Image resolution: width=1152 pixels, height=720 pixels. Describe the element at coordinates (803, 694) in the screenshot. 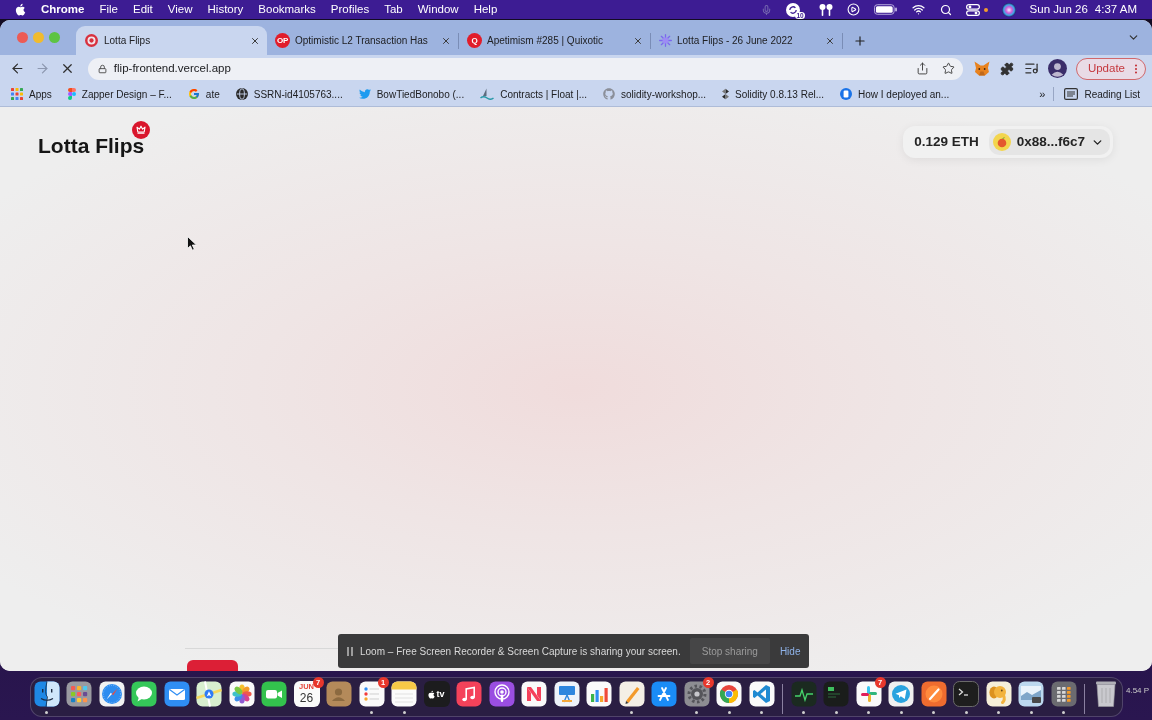

I see `activity-graph-app-icon` at that location.